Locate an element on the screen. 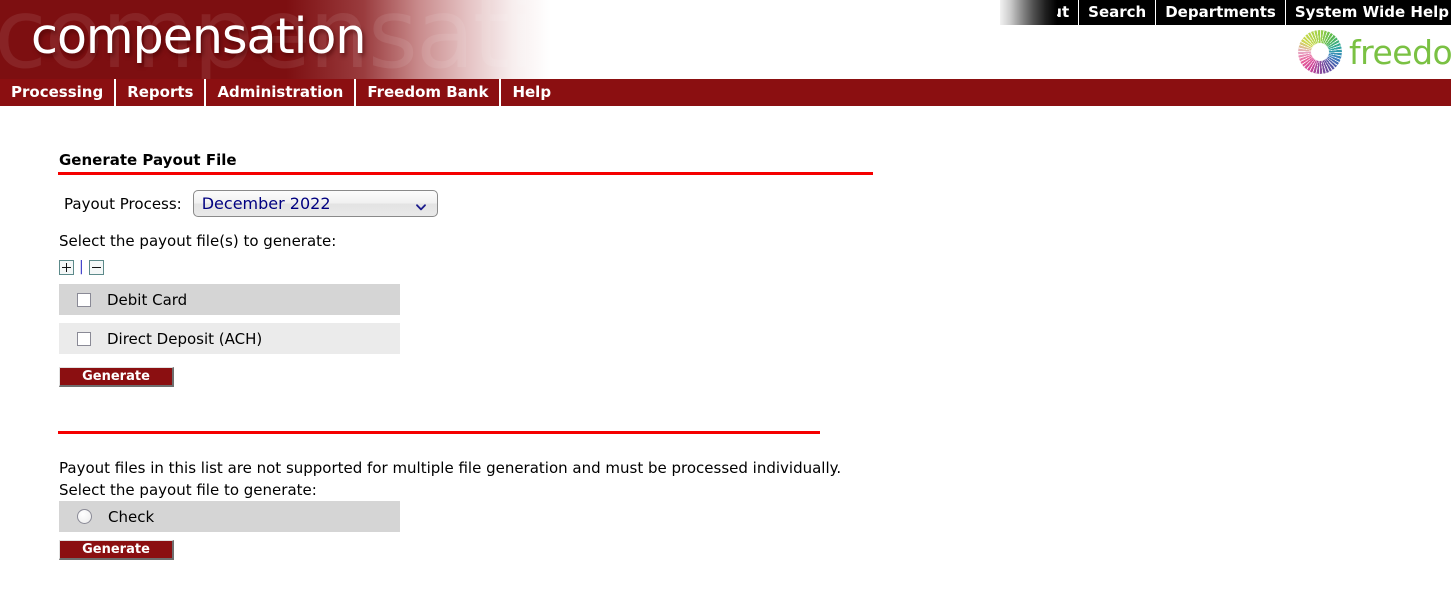 This screenshot has height=608, width=1451. site-banner: compensation compensation is located at coordinates (275, 39).